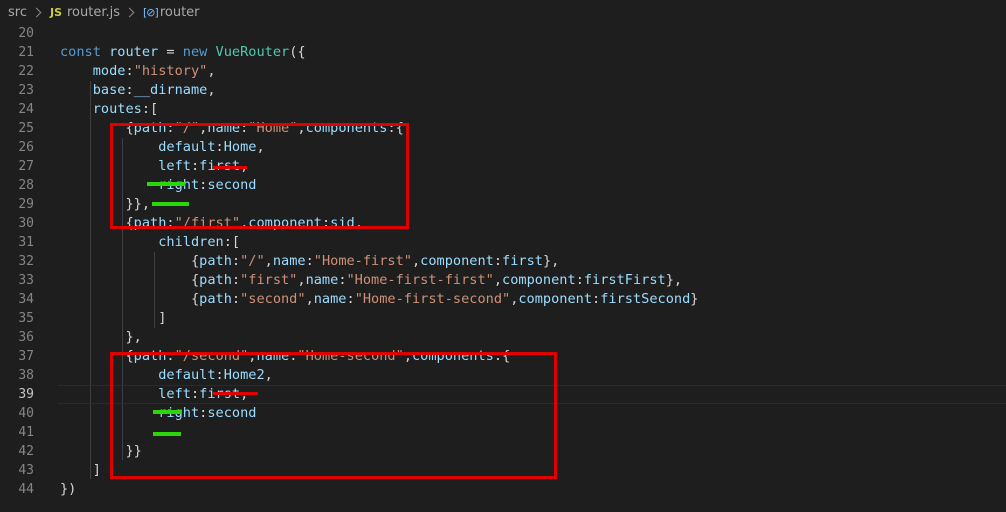 The width and height of the screenshot is (1006, 512). Describe the element at coordinates (26, 337) in the screenshot. I see `line-number: 36` at that location.